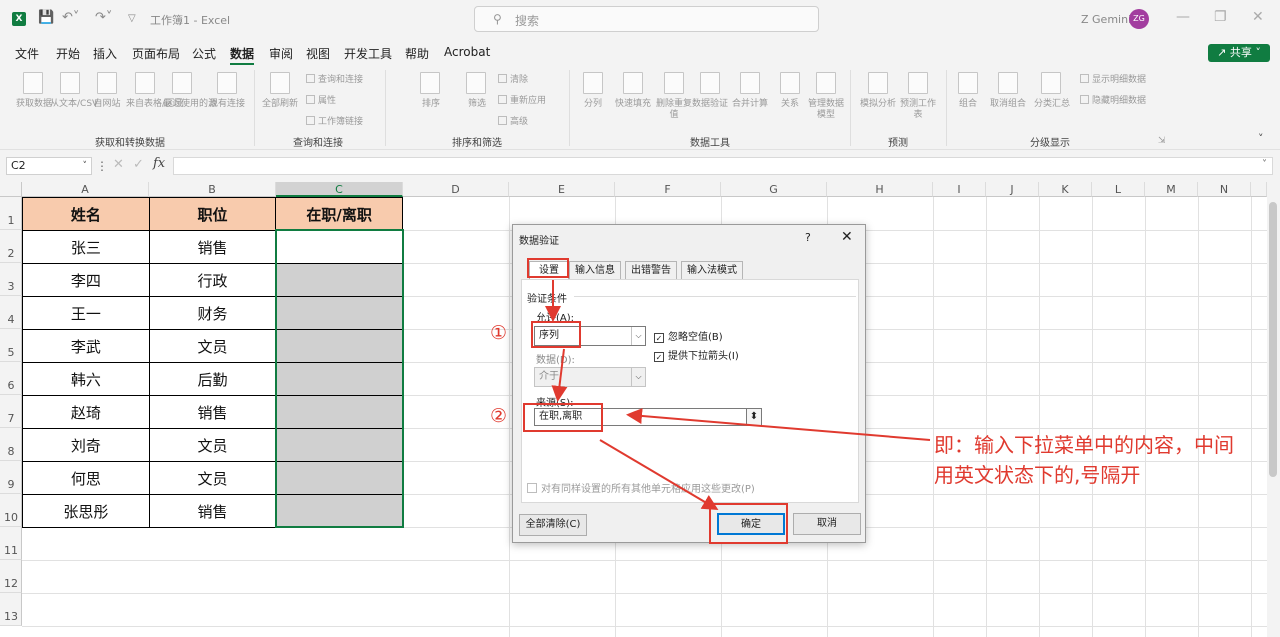 The width and height of the screenshot is (1280, 637). Describe the element at coordinates (280, 104) in the screenshot. I see `refresh-all-button: 全部刷新` at that location.